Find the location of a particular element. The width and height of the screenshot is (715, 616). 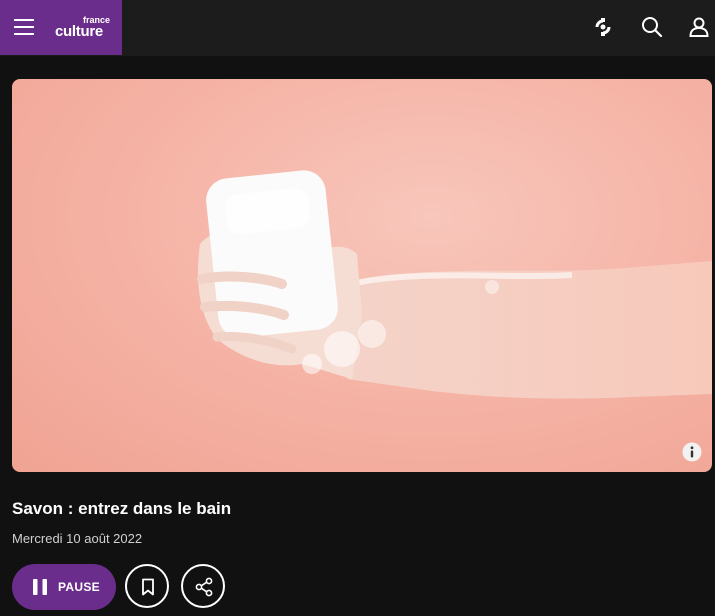

share-icon is located at coordinates (204, 587).